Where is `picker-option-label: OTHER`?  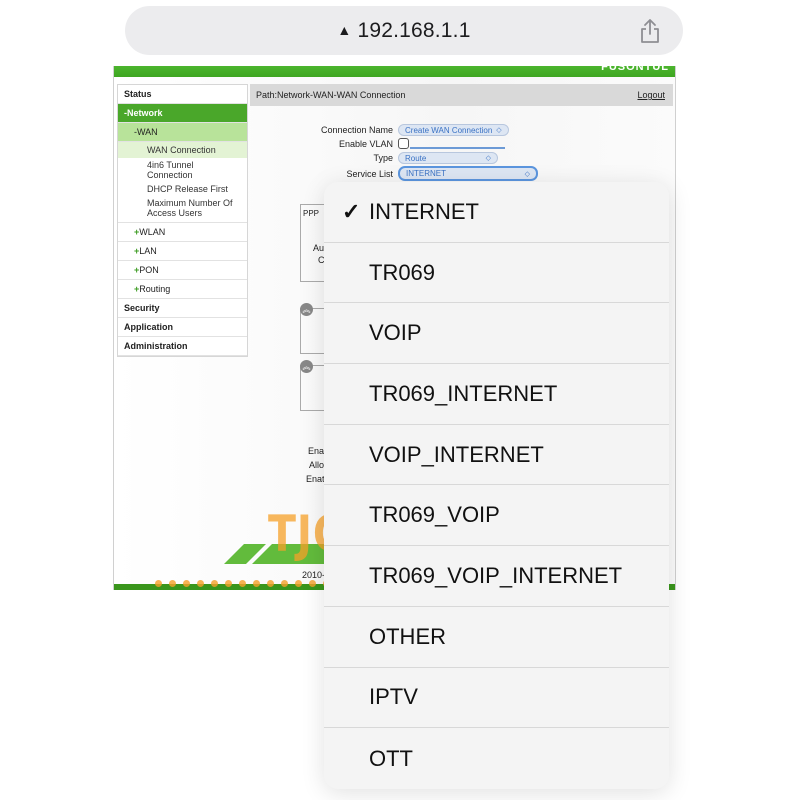 picker-option-label: OTHER is located at coordinates (407, 636).